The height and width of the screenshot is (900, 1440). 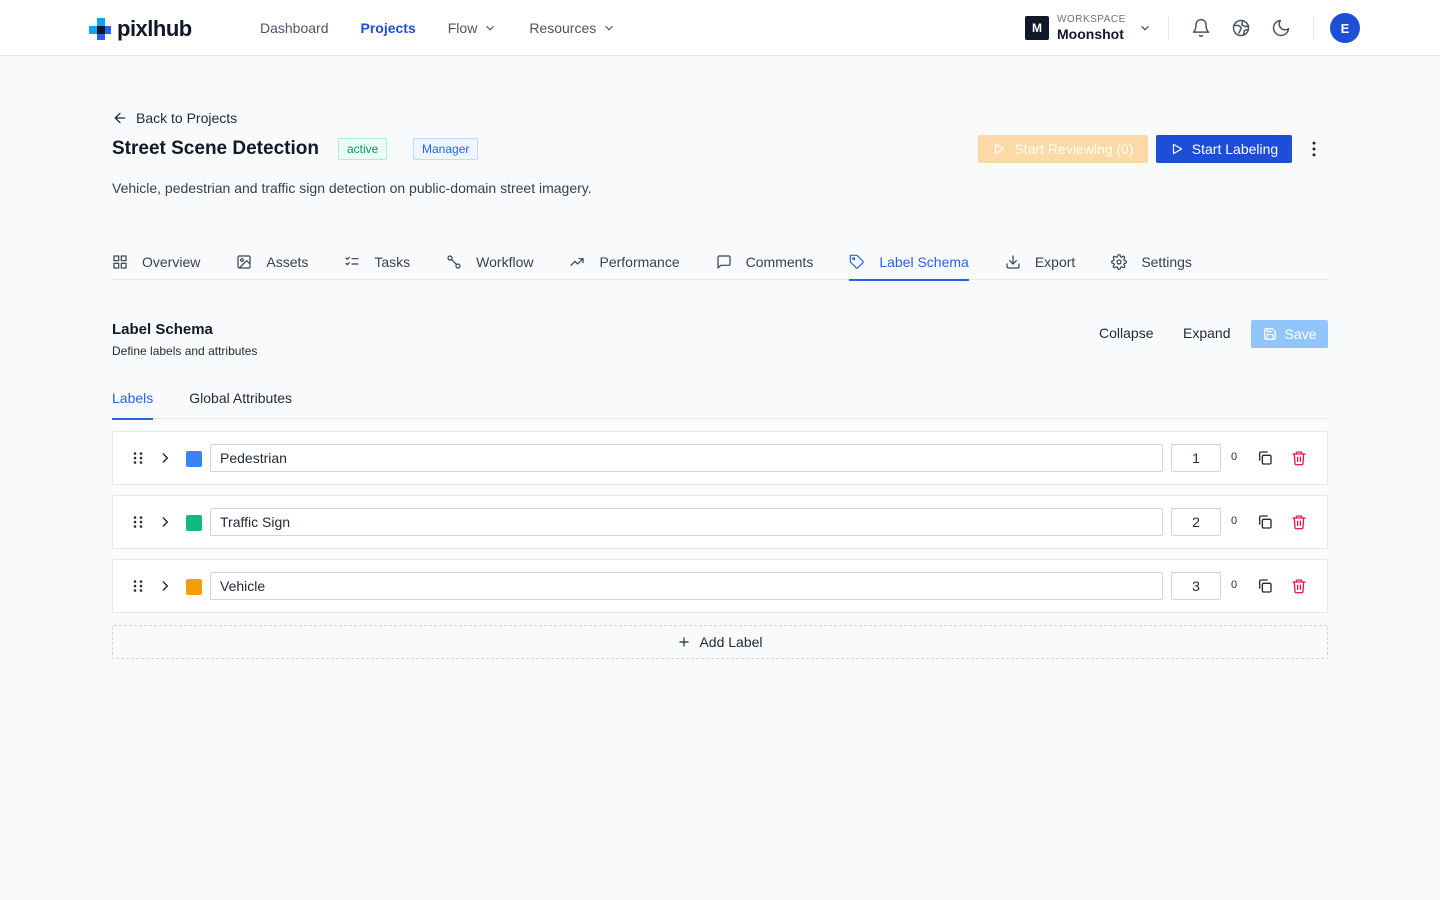 I want to click on download-icon, so click(x=1013, y=262).